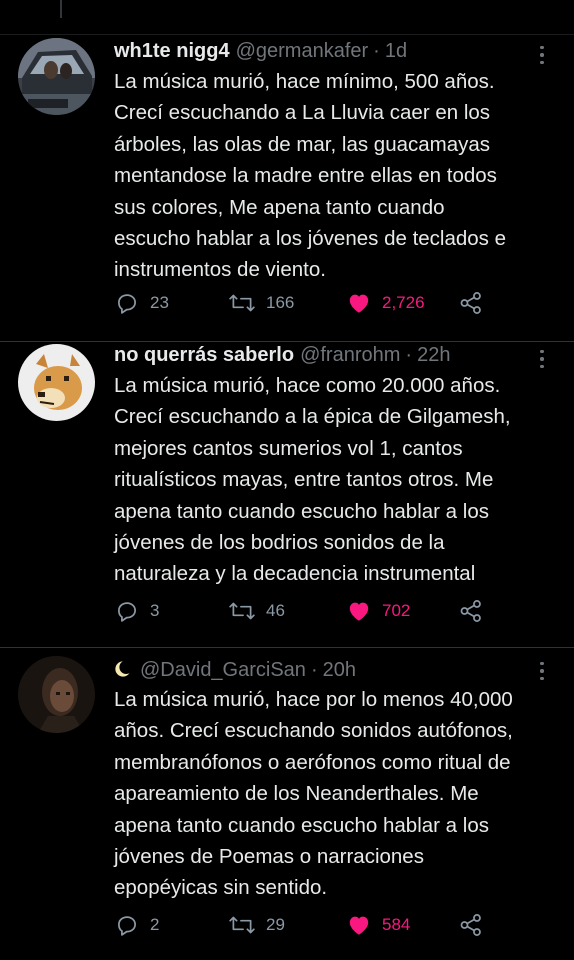  What do you see at coordinates (350, 355) in the screenshot?
I see `user-handle: @franrohm` at bounding box center [350, 355].